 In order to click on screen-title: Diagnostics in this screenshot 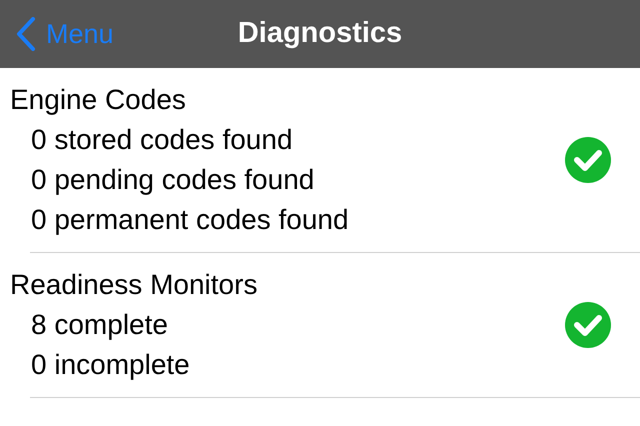, I will do `click(320, 33)`.